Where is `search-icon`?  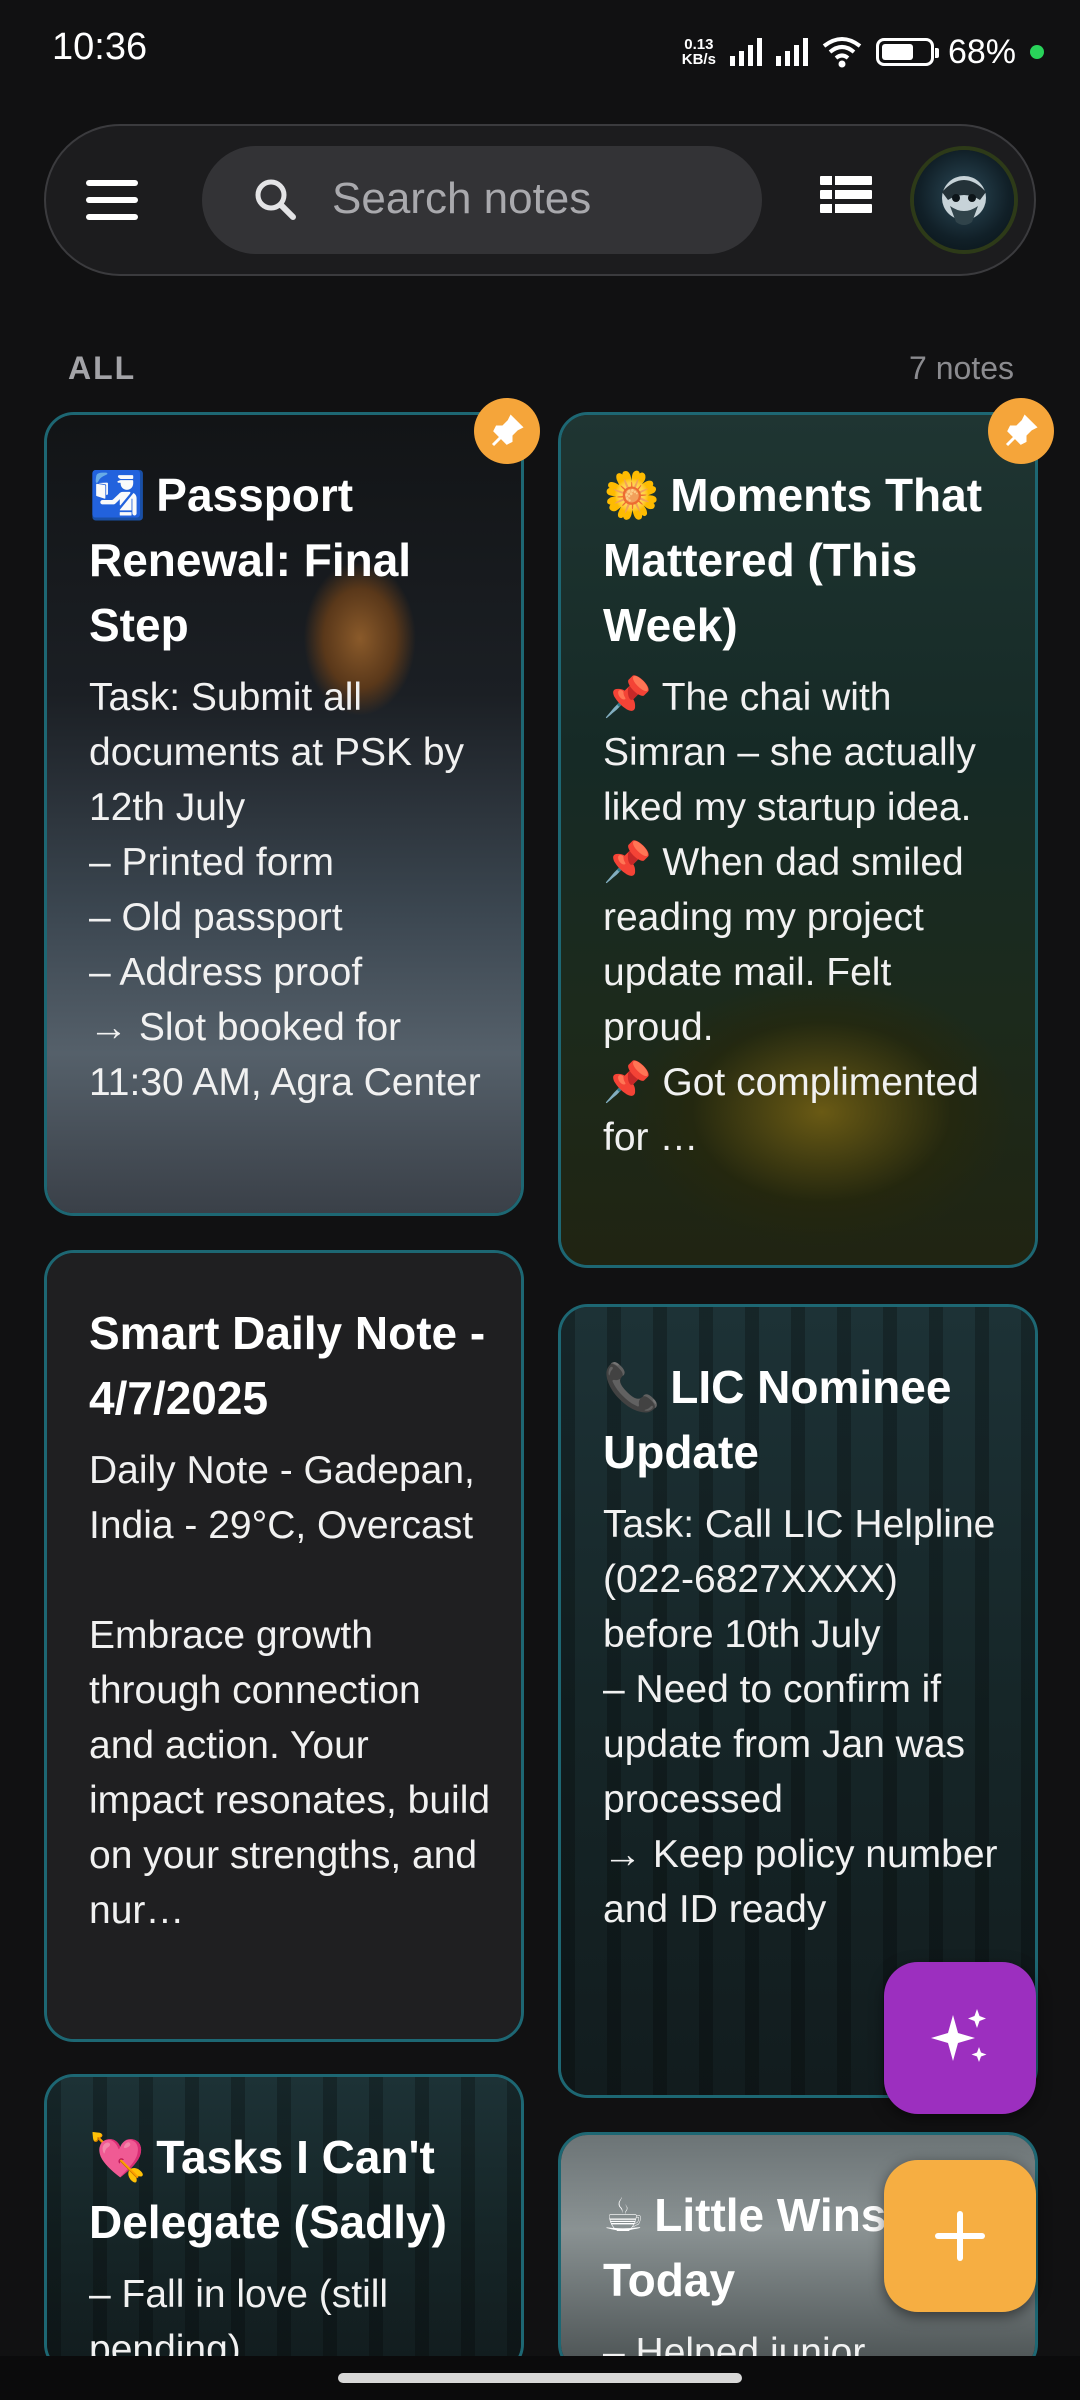 search-icon is located at coordinates (275, 199).